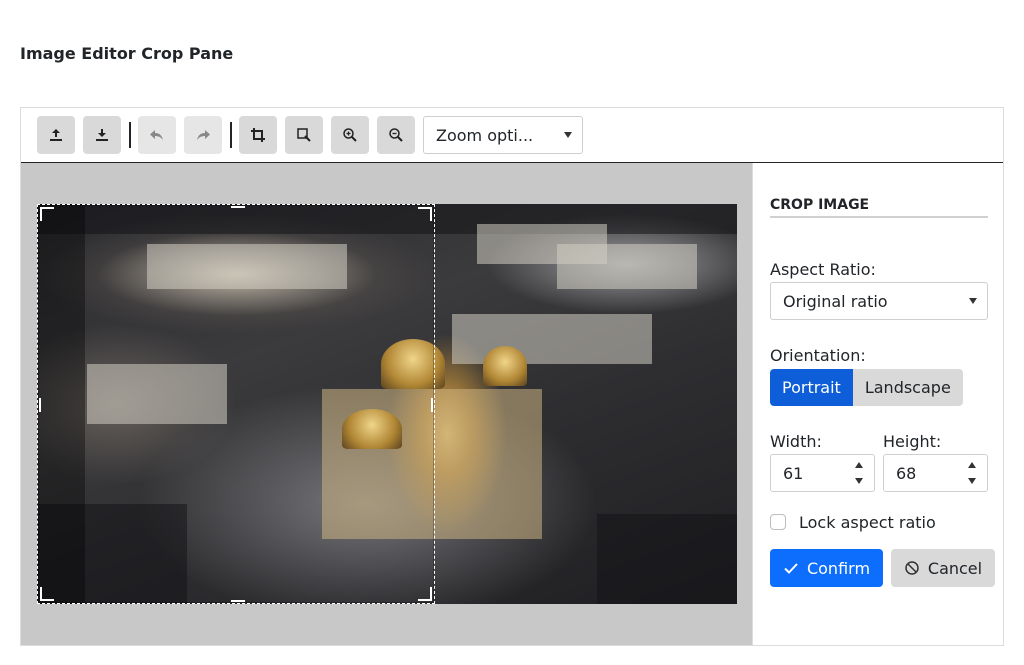  I want to click on lock-aspect-ratio-label: Lock aspect ratio, so click(867, 522).